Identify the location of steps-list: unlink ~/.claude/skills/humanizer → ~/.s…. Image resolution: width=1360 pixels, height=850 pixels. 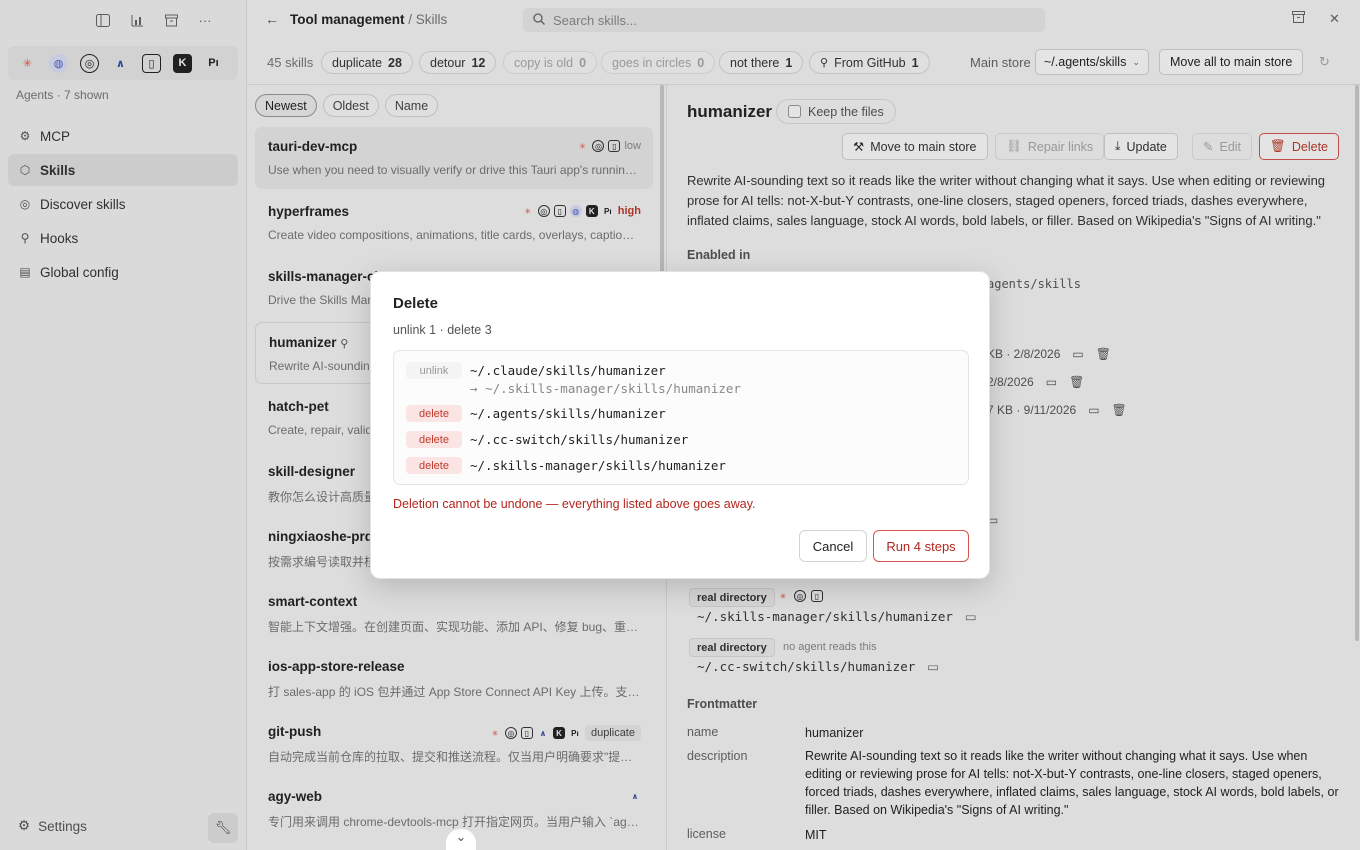
(681, 417).